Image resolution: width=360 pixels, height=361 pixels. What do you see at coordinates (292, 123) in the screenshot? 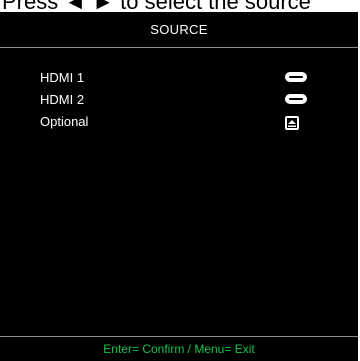
I see `optional-source-icon` at bounding box center [292, 123].